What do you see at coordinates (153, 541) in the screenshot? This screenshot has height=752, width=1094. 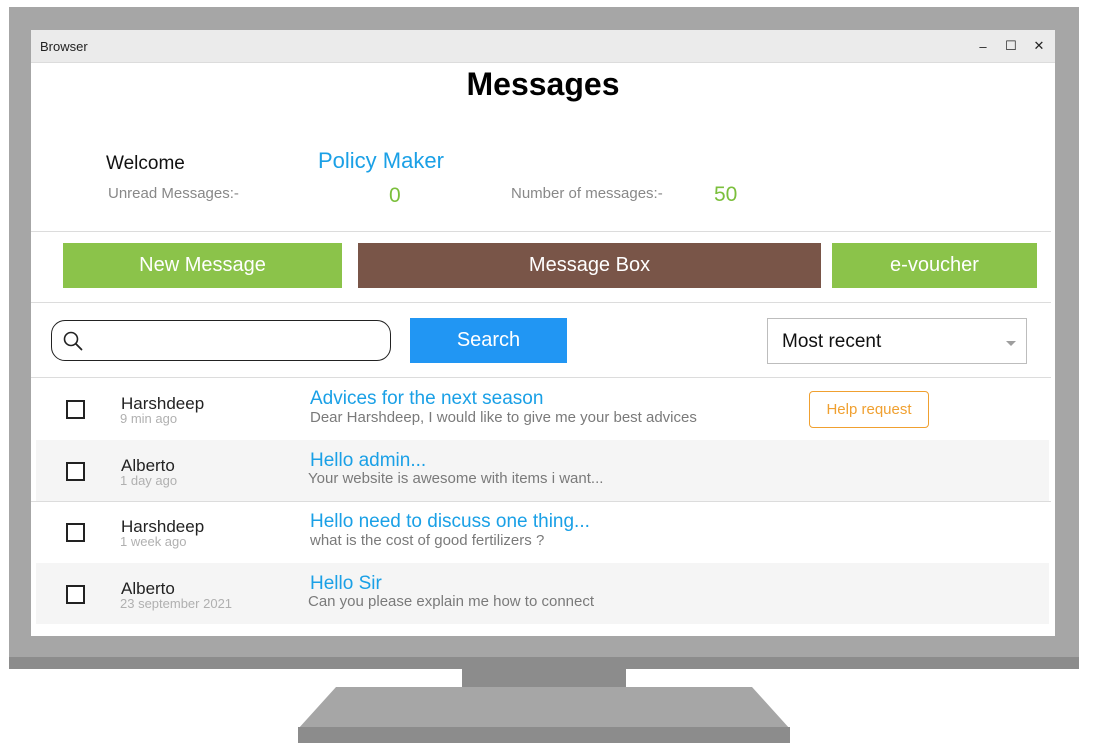 I see `message-time: 1 week ago` at bounding box center [153, 541].